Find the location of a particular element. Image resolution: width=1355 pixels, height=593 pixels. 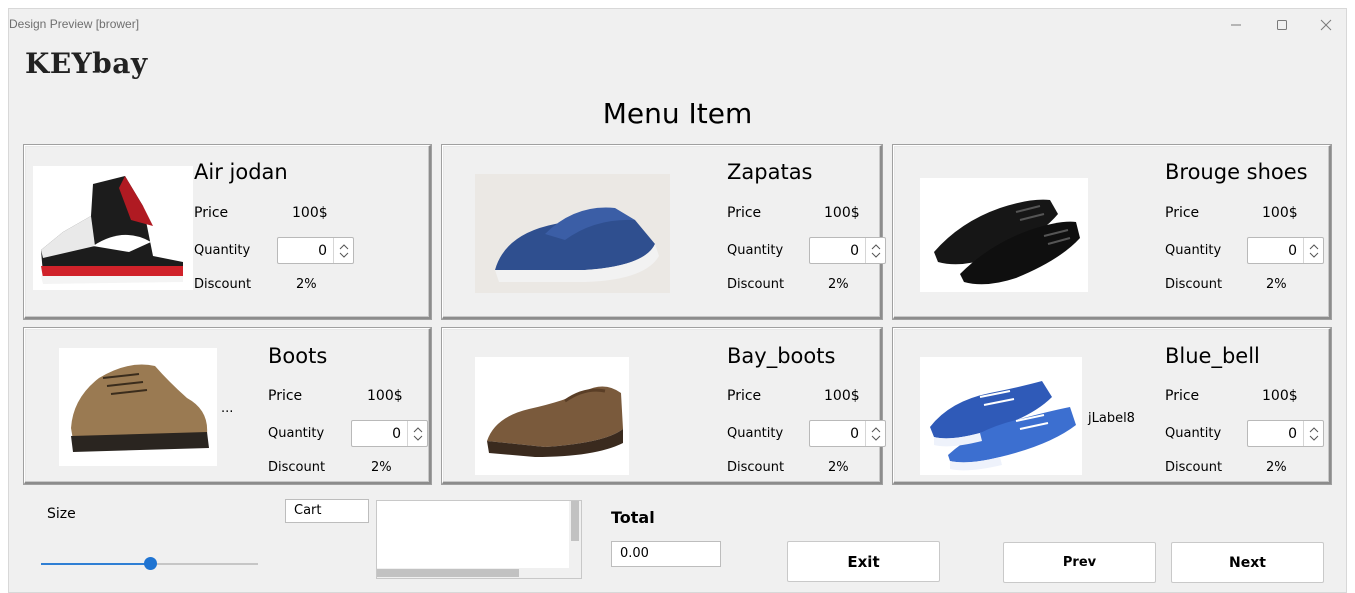

total-field: 0.00 is located at coordinates (666, 554).